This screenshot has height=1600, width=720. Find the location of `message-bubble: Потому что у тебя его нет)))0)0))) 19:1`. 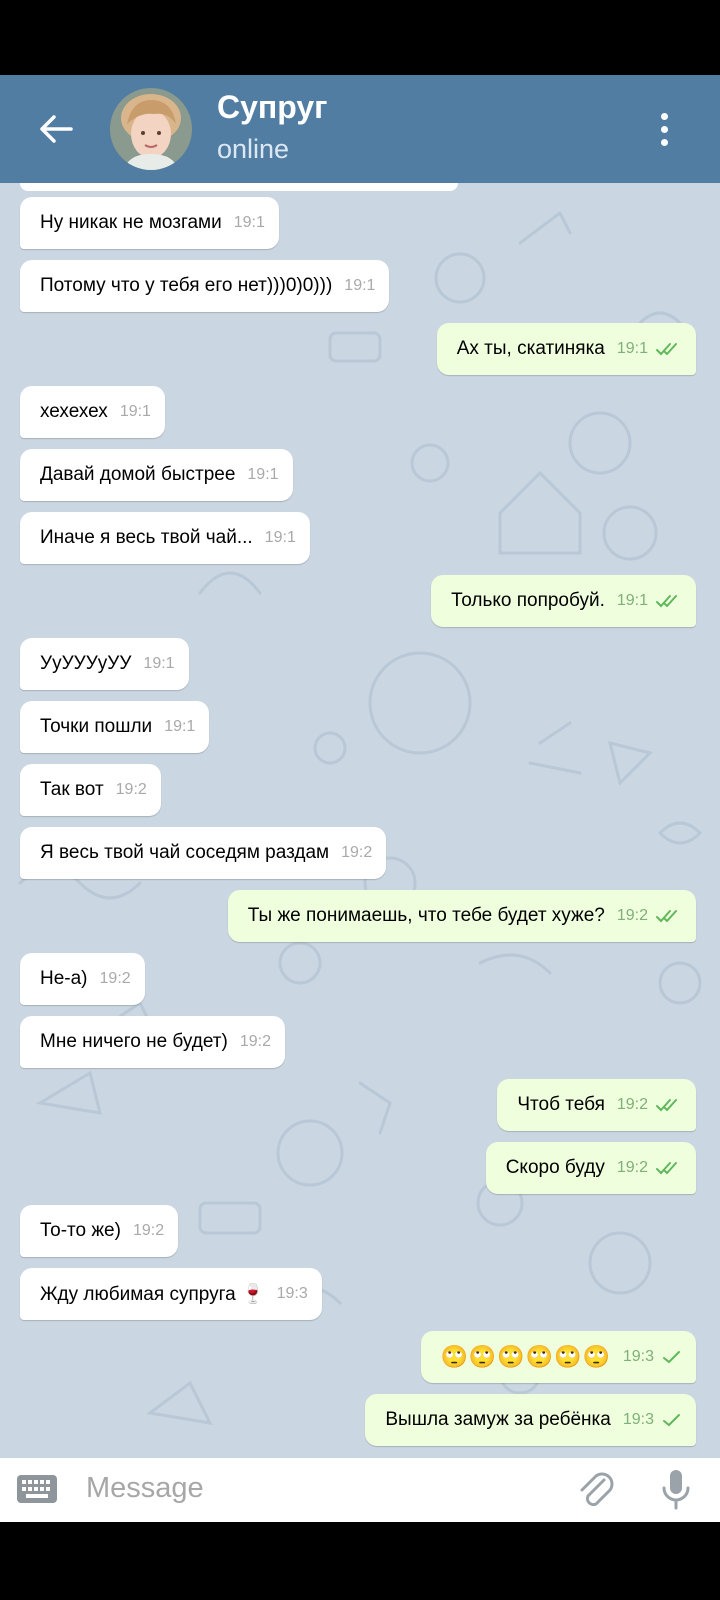

message-bubble: Потому что у тебя его нет)))0)0))) 19:1 is located at coordinates (205, 286).